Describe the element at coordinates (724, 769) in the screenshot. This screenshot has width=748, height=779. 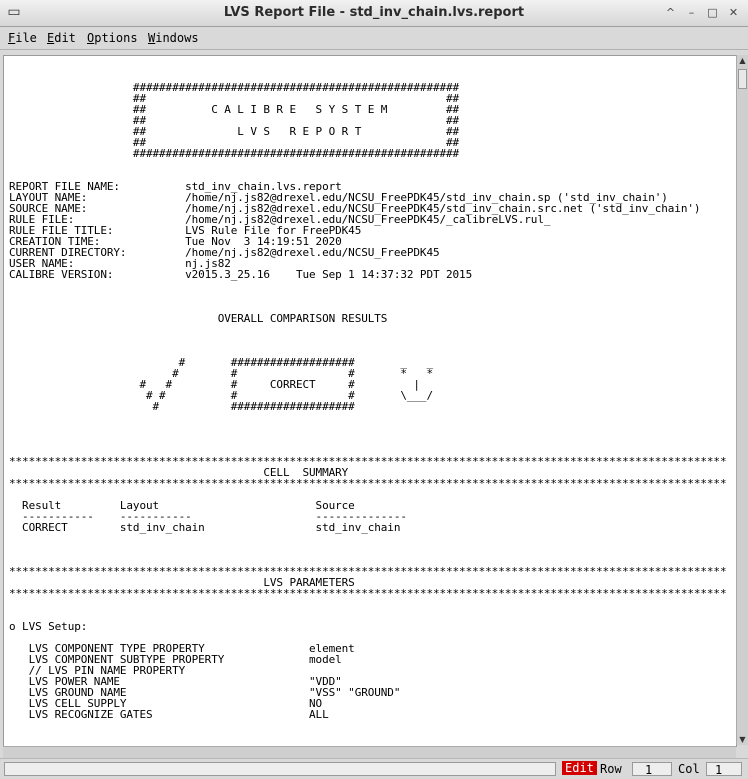
I see `col-field: 1` at that location.